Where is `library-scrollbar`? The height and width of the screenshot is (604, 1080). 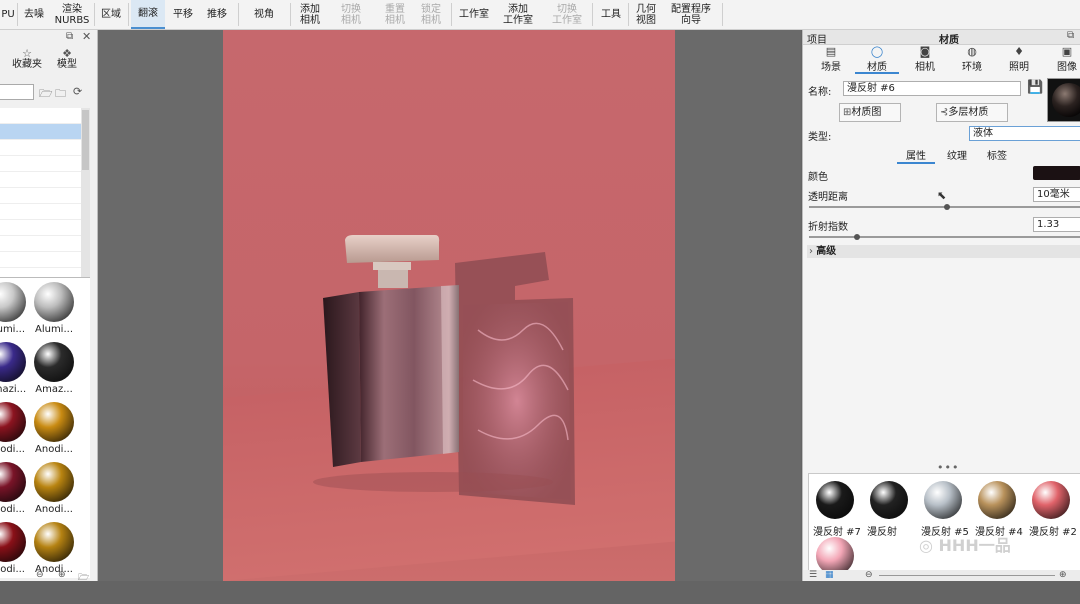
library-scrollbar is located at coordinates (85, 200).